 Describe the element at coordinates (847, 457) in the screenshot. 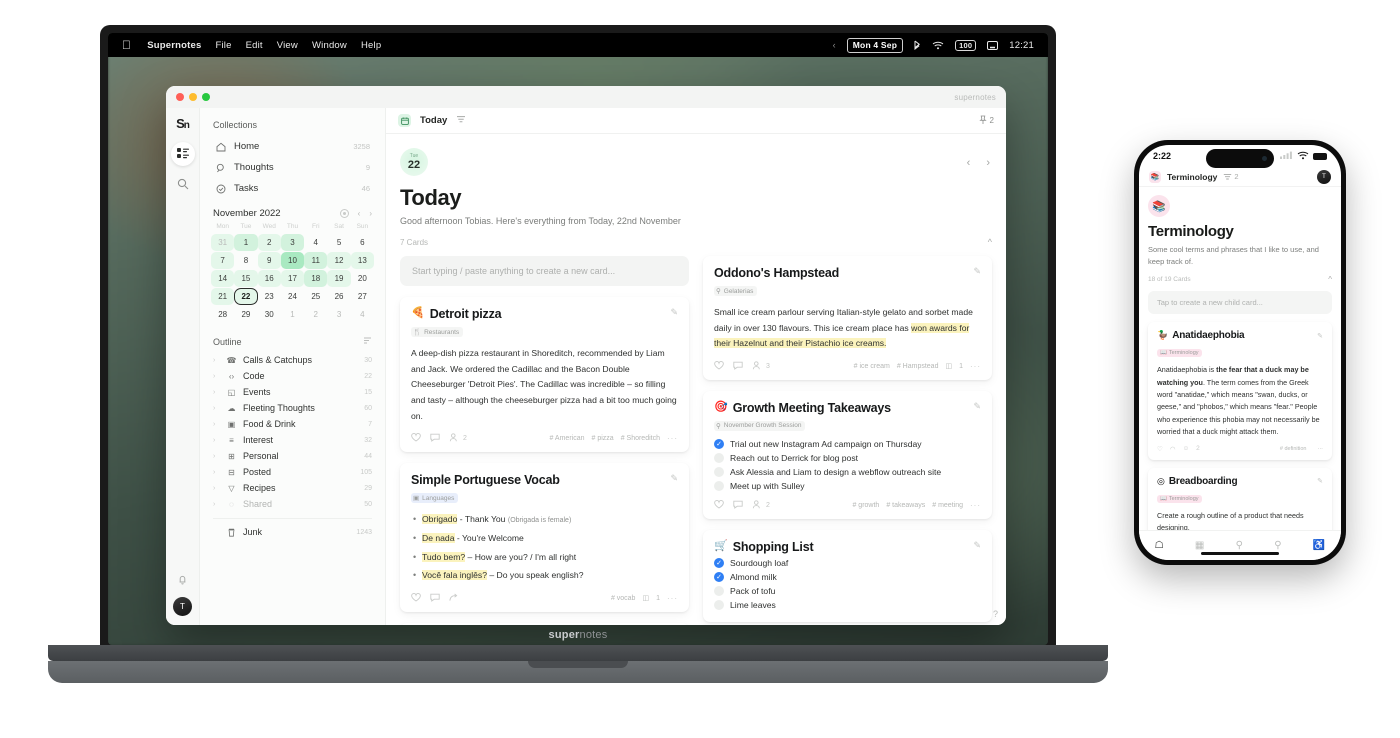

I see `todo-item: Reach out to Derrick for blog post` at that location.